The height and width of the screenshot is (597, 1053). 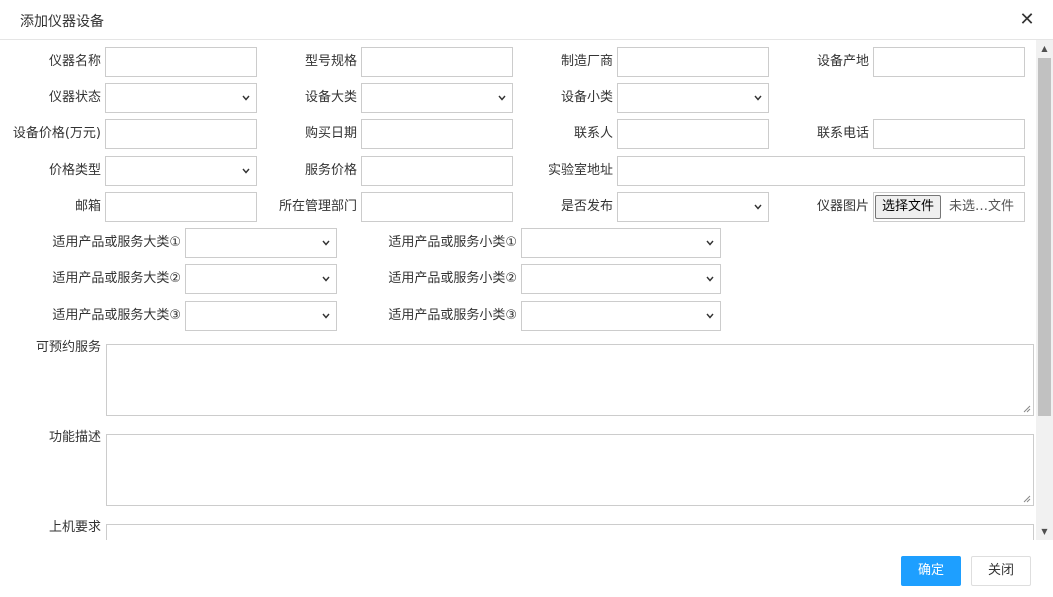 What do you see at coordinates (586, 97) in the screenshot?
I see `label-minor: 设备小类` at bounding box center [586, 97].